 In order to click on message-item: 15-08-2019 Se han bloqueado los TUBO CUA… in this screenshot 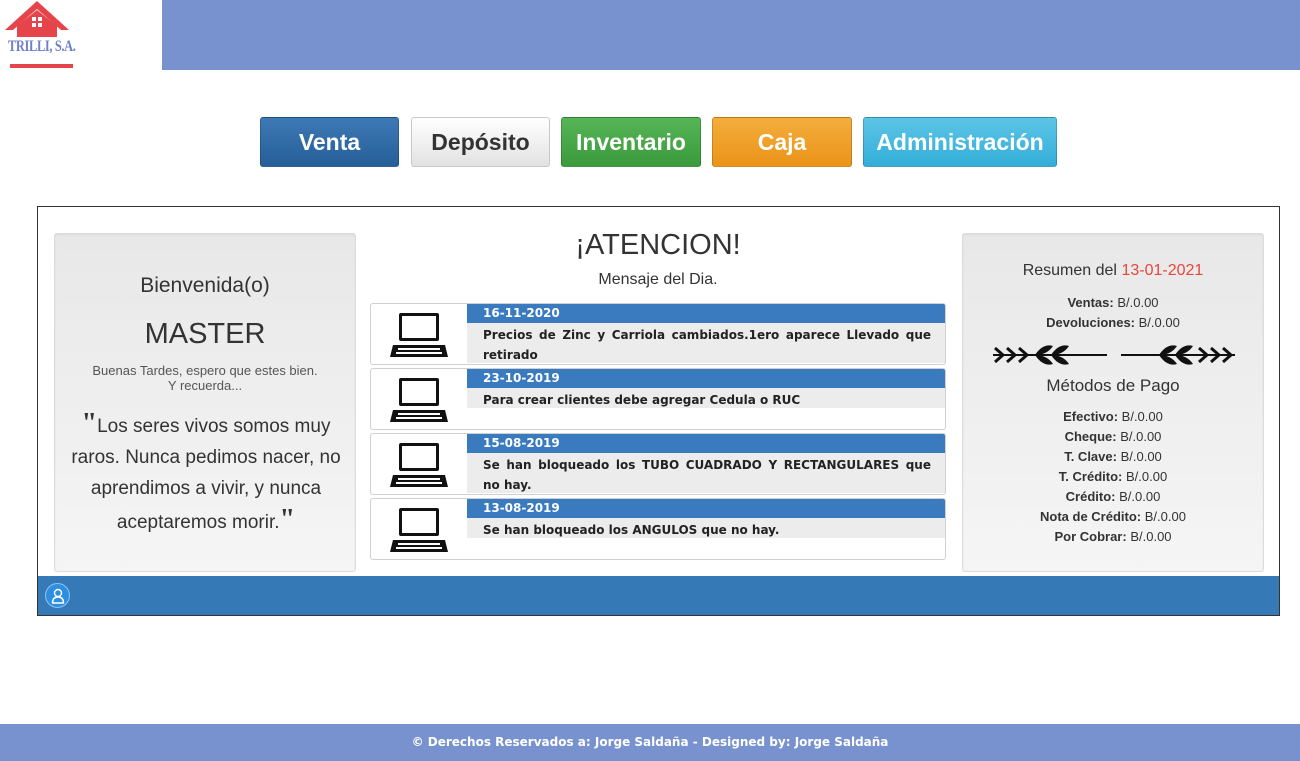, I will do `click(658, 464)`.